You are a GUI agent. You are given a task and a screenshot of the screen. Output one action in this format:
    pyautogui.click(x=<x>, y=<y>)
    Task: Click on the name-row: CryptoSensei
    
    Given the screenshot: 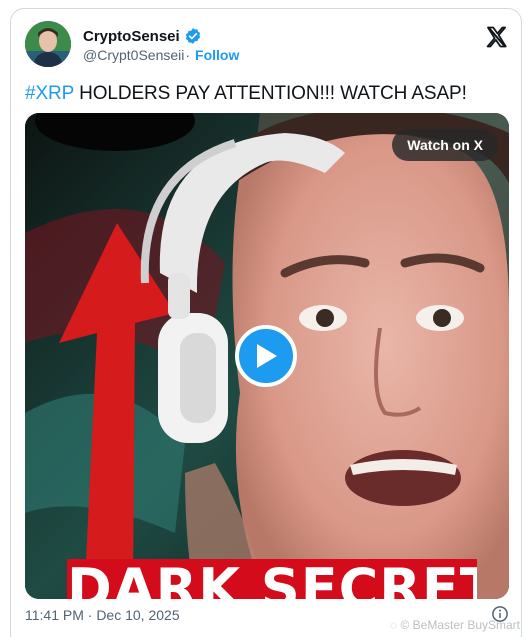 What is the action you would take?
    pyautogui.click(x=142, y=36)
    